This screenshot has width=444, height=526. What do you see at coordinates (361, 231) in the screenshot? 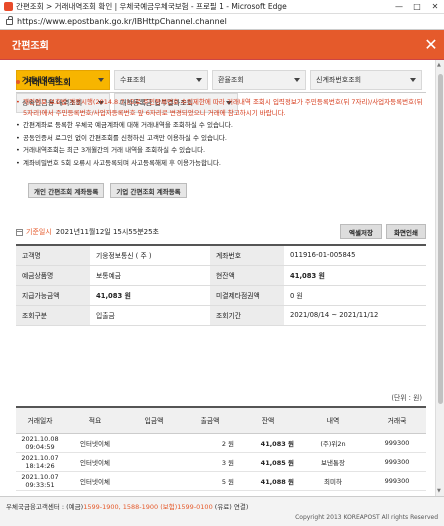
I see `excel-save-button: 엑셀저장` at bounding box center [361, 231].